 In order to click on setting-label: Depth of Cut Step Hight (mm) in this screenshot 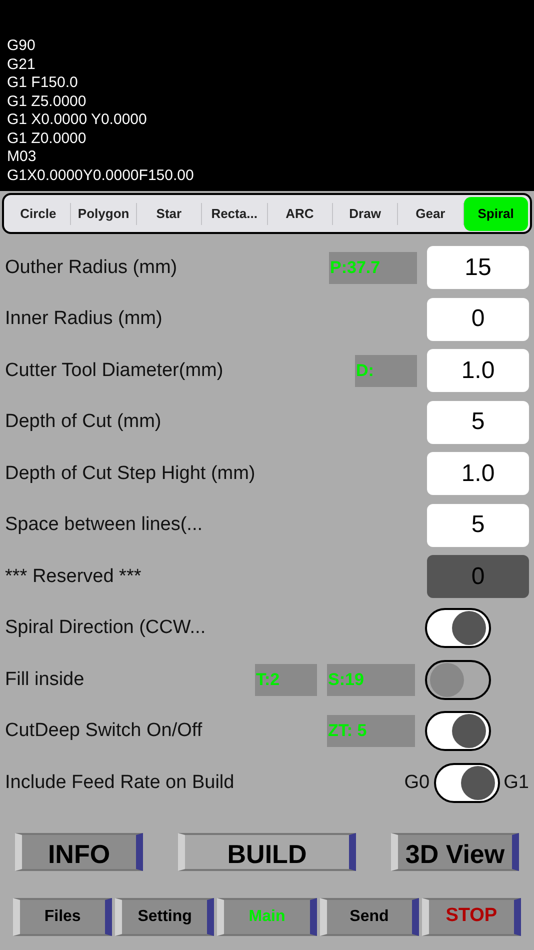, I will do `click(130, 474)`.